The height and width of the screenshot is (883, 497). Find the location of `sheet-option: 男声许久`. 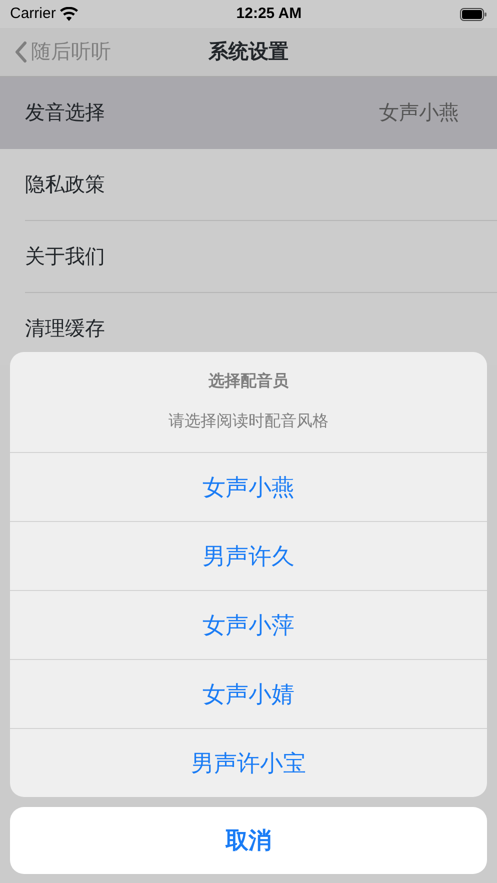

sheet-option: 男声许久 is located at coordinates (248, 555).